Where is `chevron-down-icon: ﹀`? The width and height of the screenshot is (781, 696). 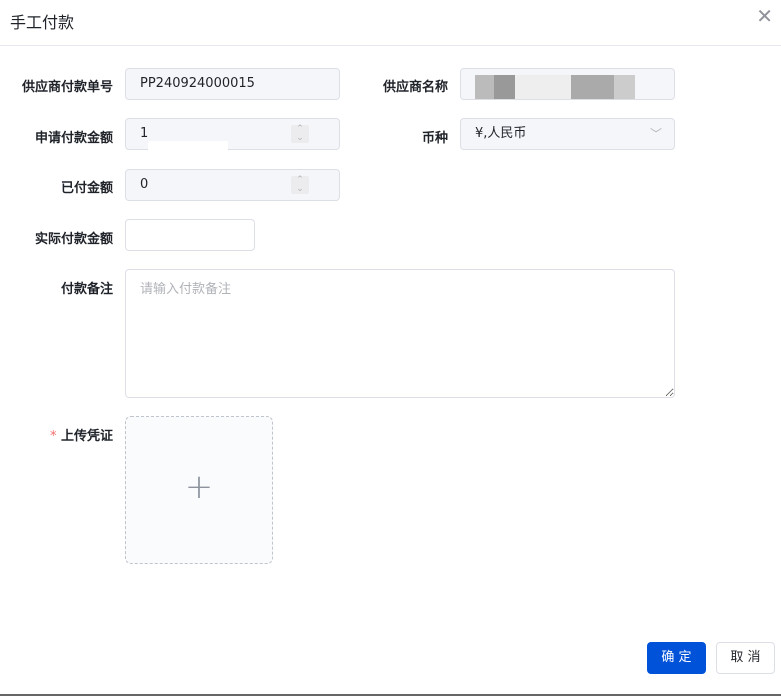 chevron-down-icon: ﹀ is located at coordinates (655, 134).